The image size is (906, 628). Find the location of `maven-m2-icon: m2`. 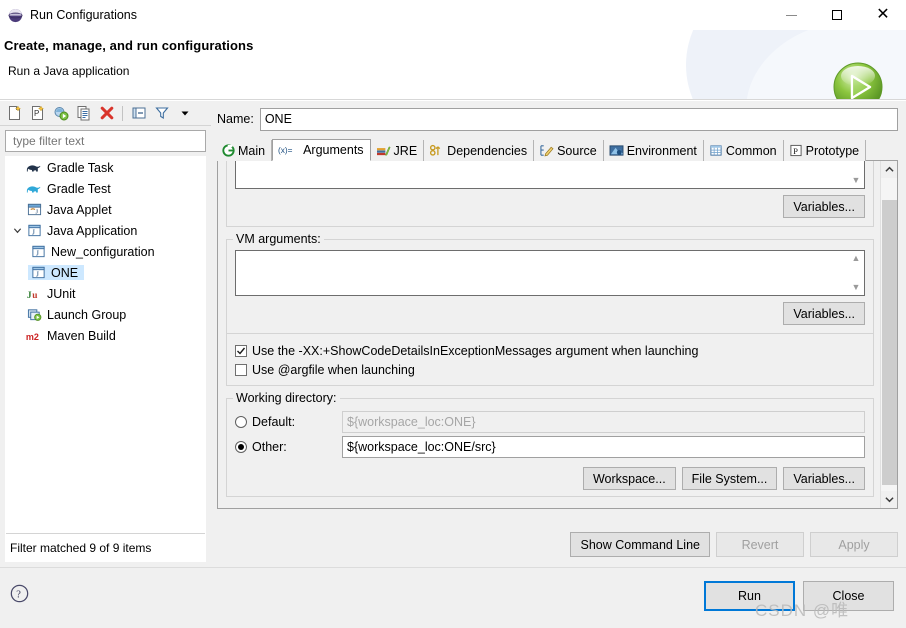

maven-m2-icon: m2 is located at coordinates (34, 336).